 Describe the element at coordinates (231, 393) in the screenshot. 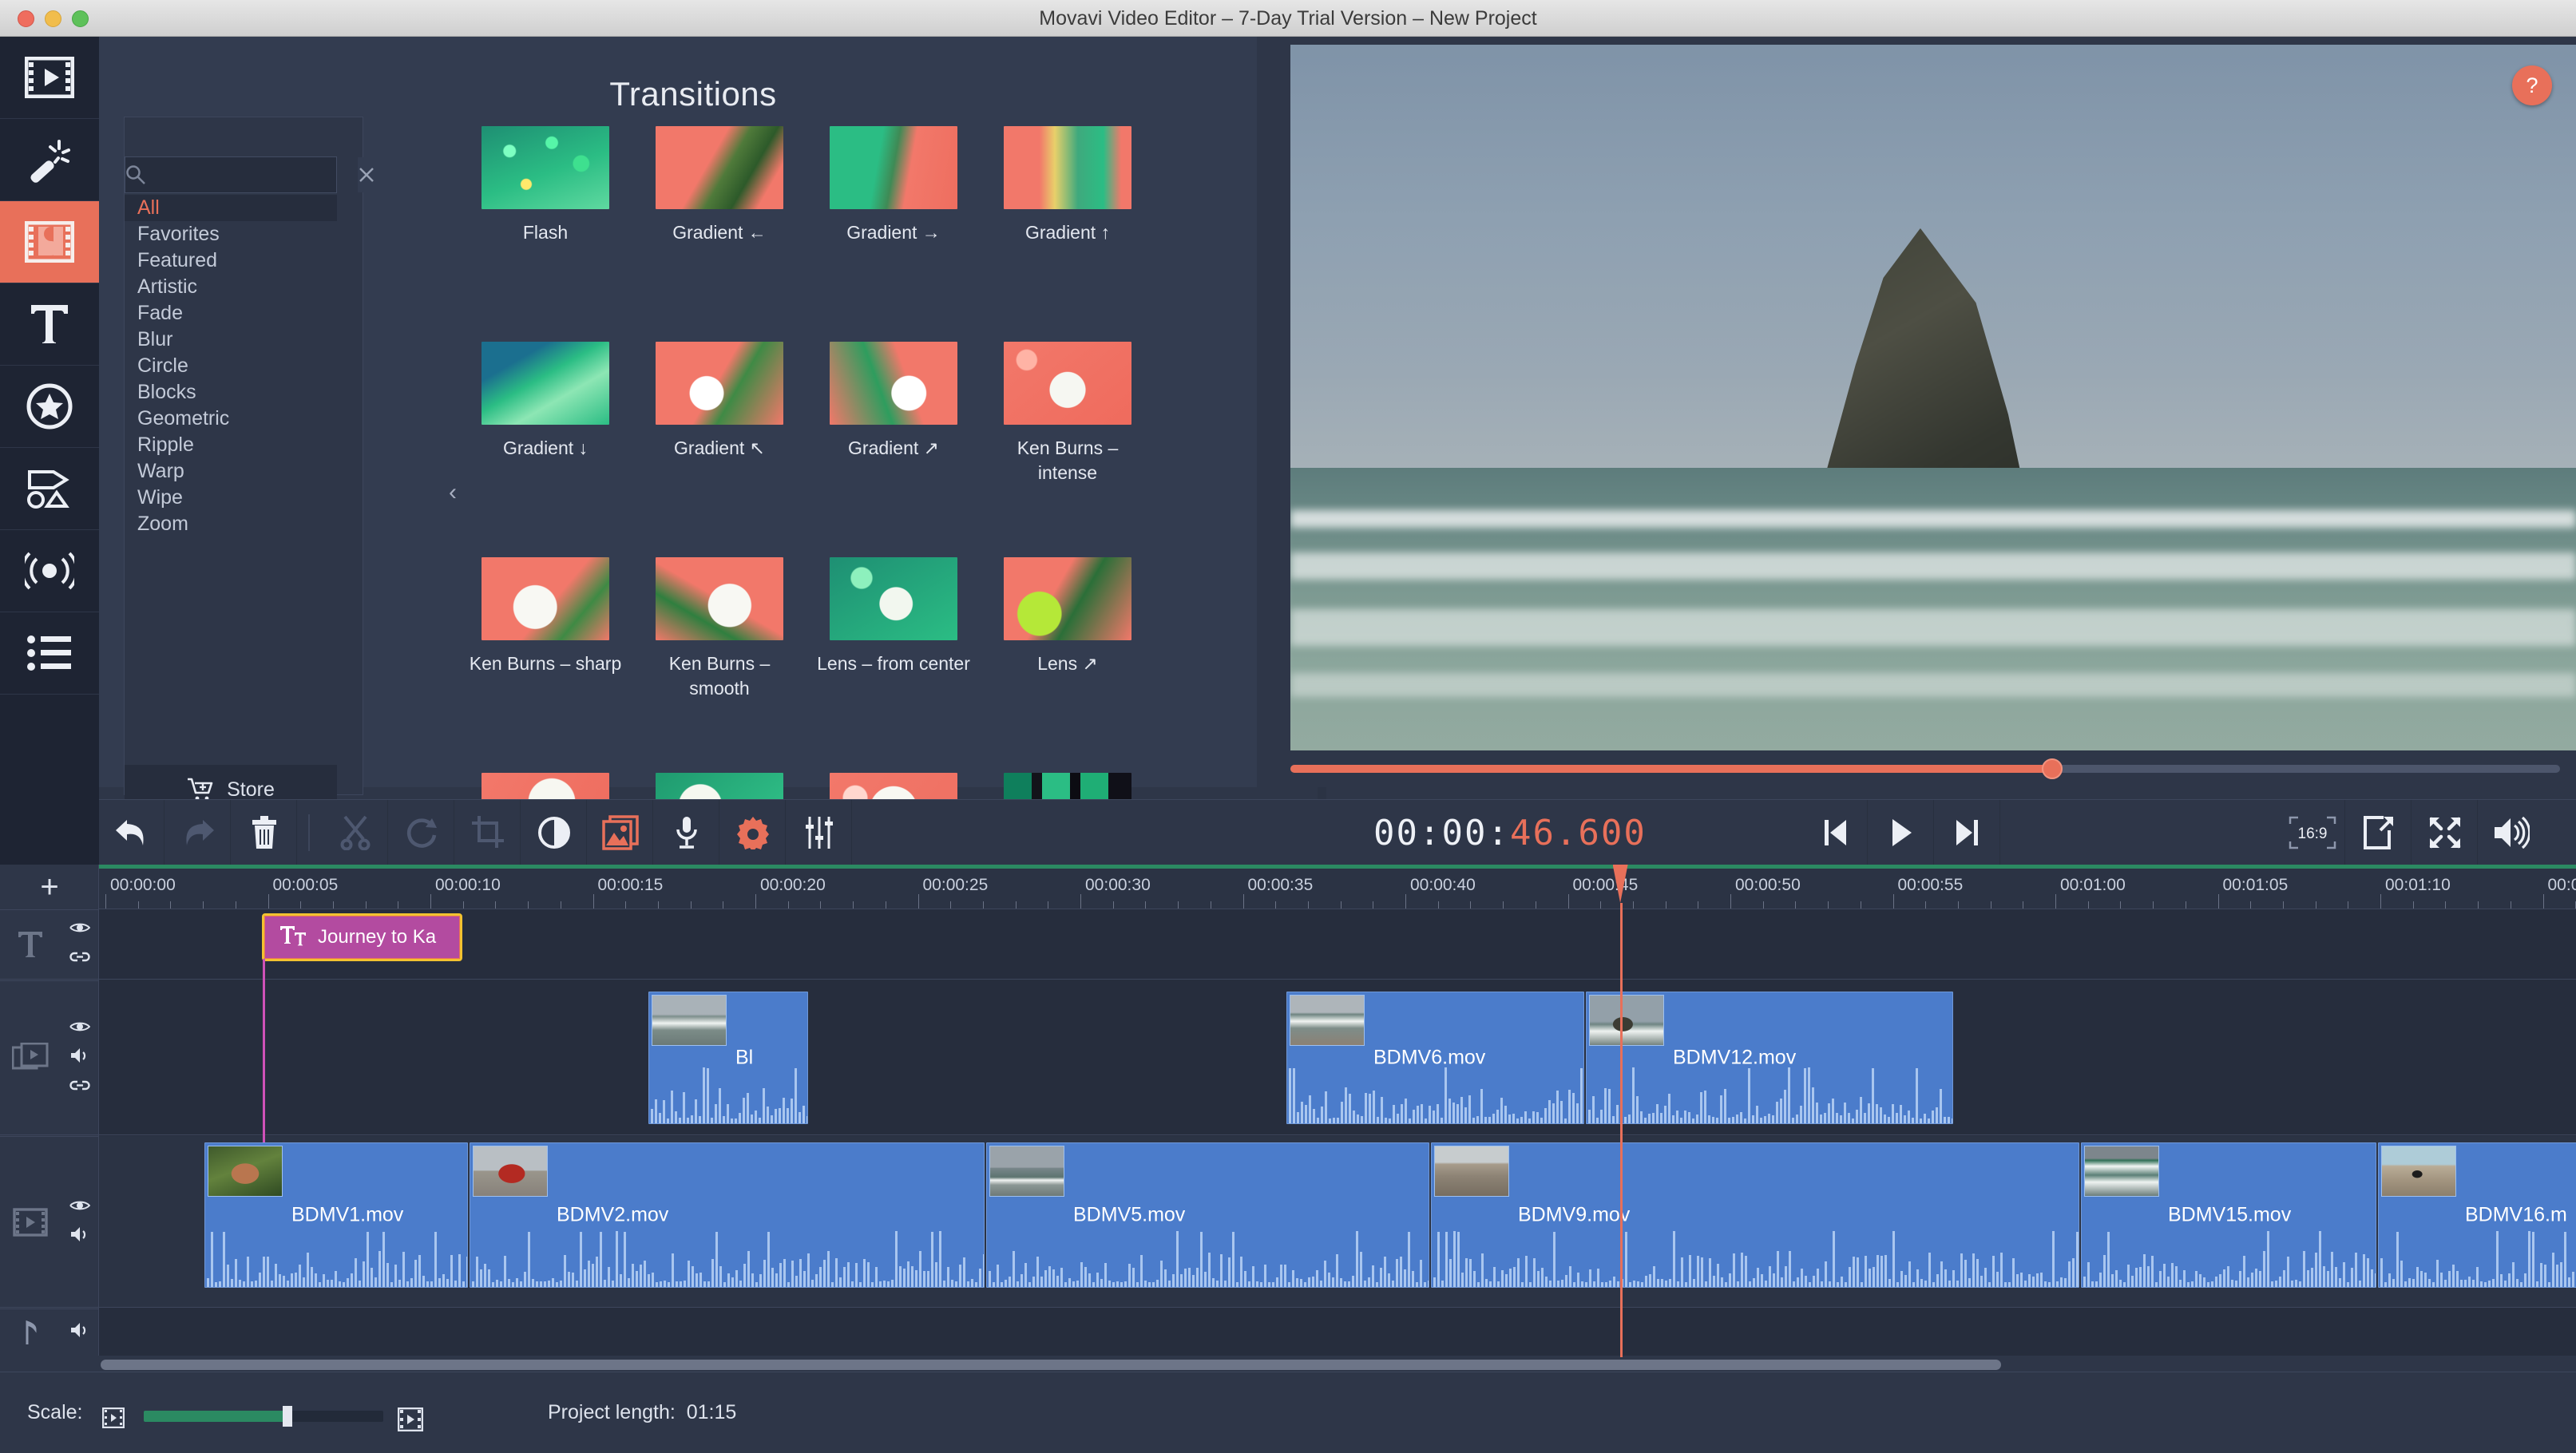

I see `category-item-blocks: Blocks` at that location.